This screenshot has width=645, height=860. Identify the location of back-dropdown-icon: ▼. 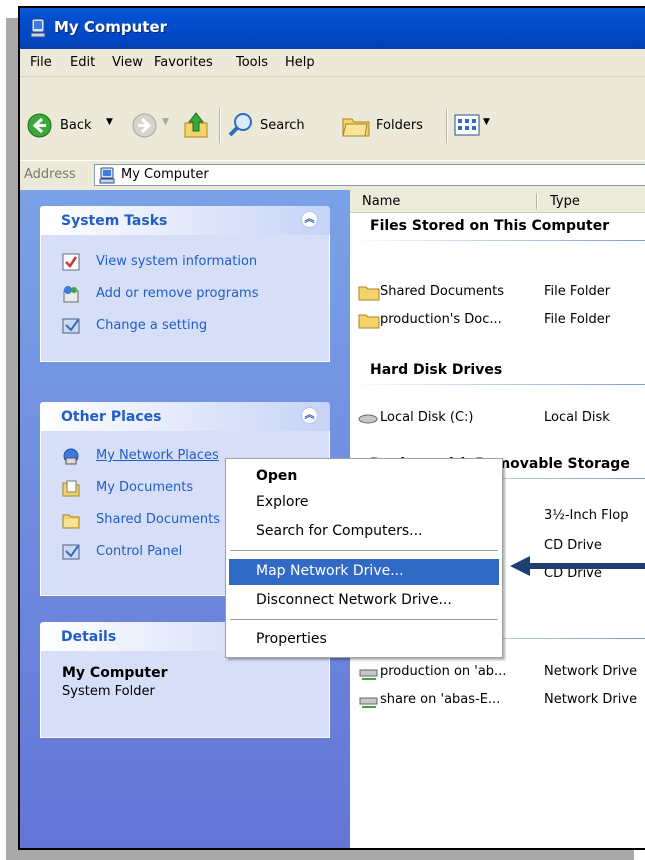
(109, 122).